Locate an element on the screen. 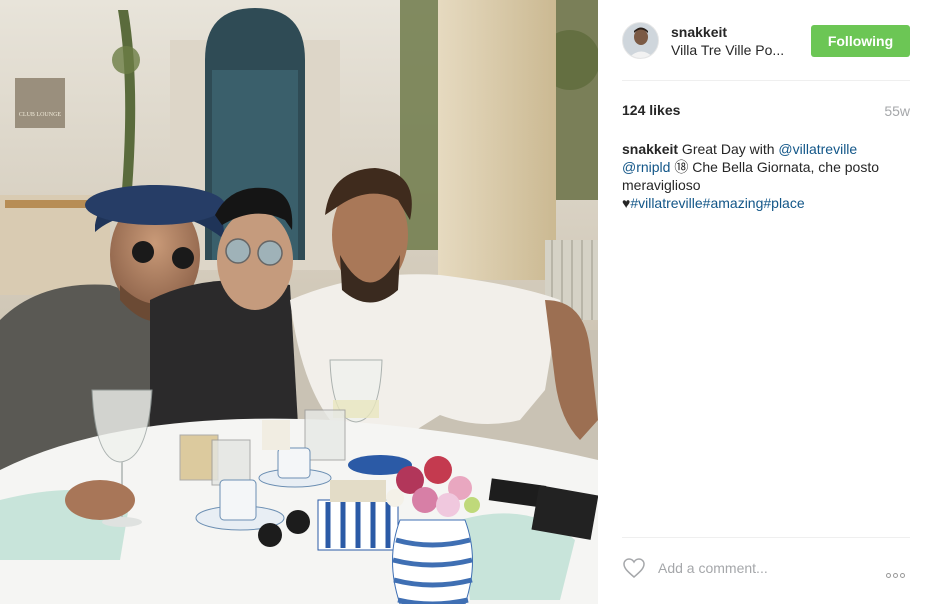 This screenshot has width=933, height=604. likes-count: 124 likes is located at coordinates (651, 110).